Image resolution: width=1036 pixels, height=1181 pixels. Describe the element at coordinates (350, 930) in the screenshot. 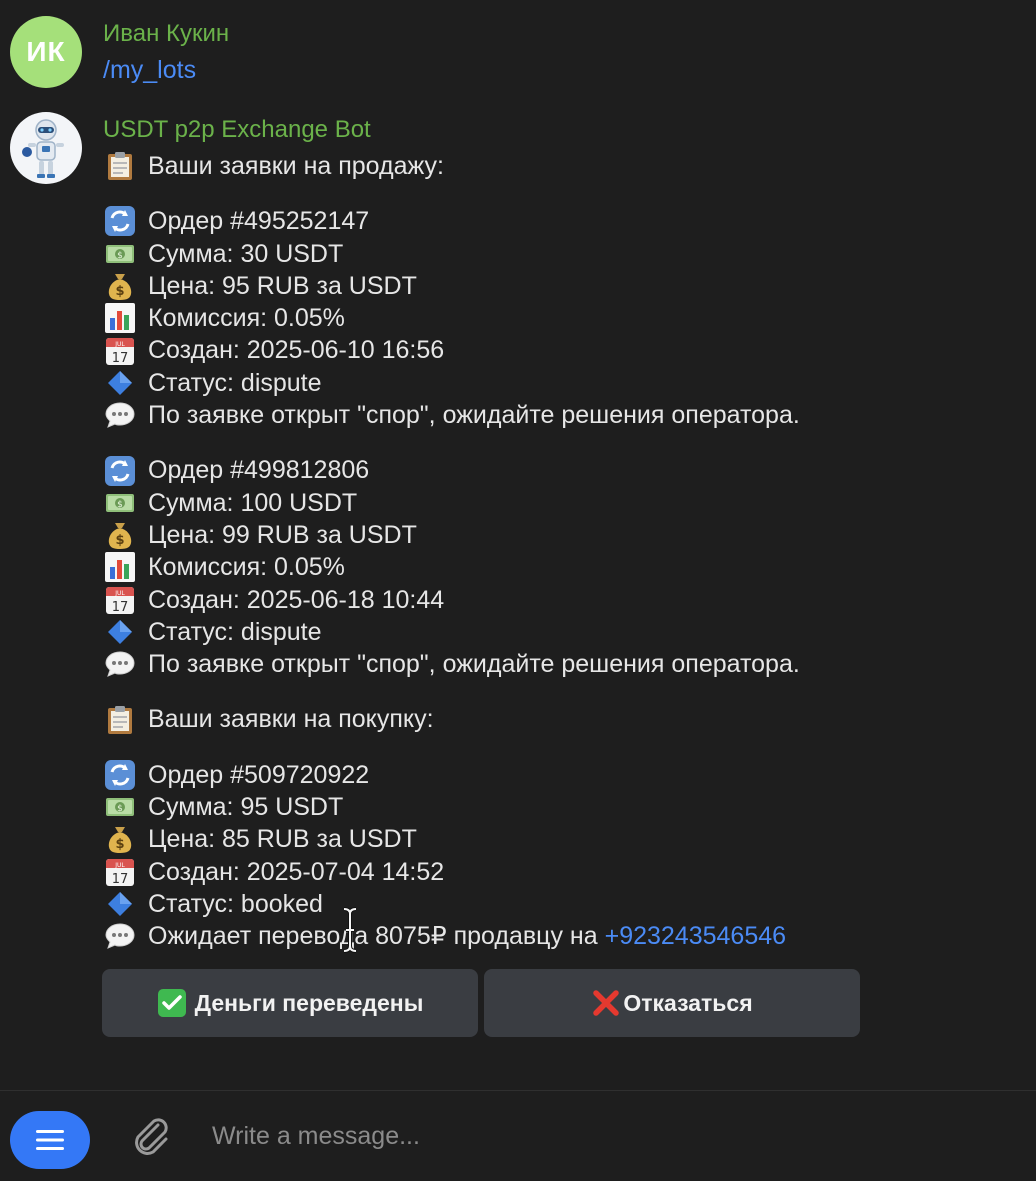

I see `text-cursor-icon` at that location.